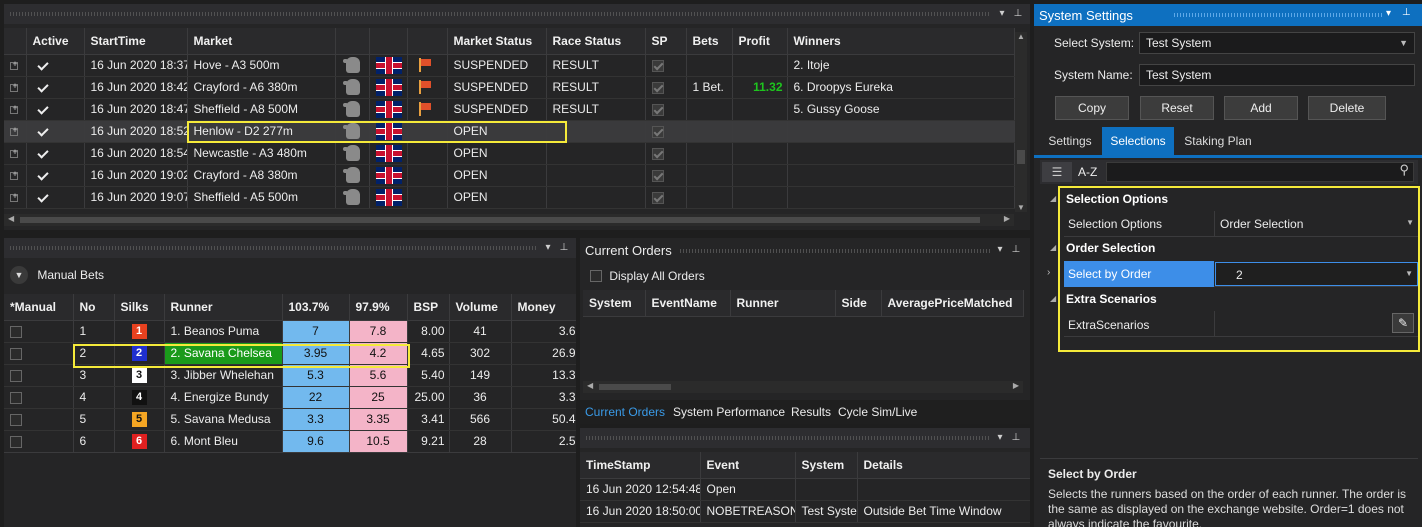 This screenshot has height=527, width=1422. Describe the element at coordinates (261, 109) in the screenshot. I see `market-name: Sheffield - A8 500M` at that location.